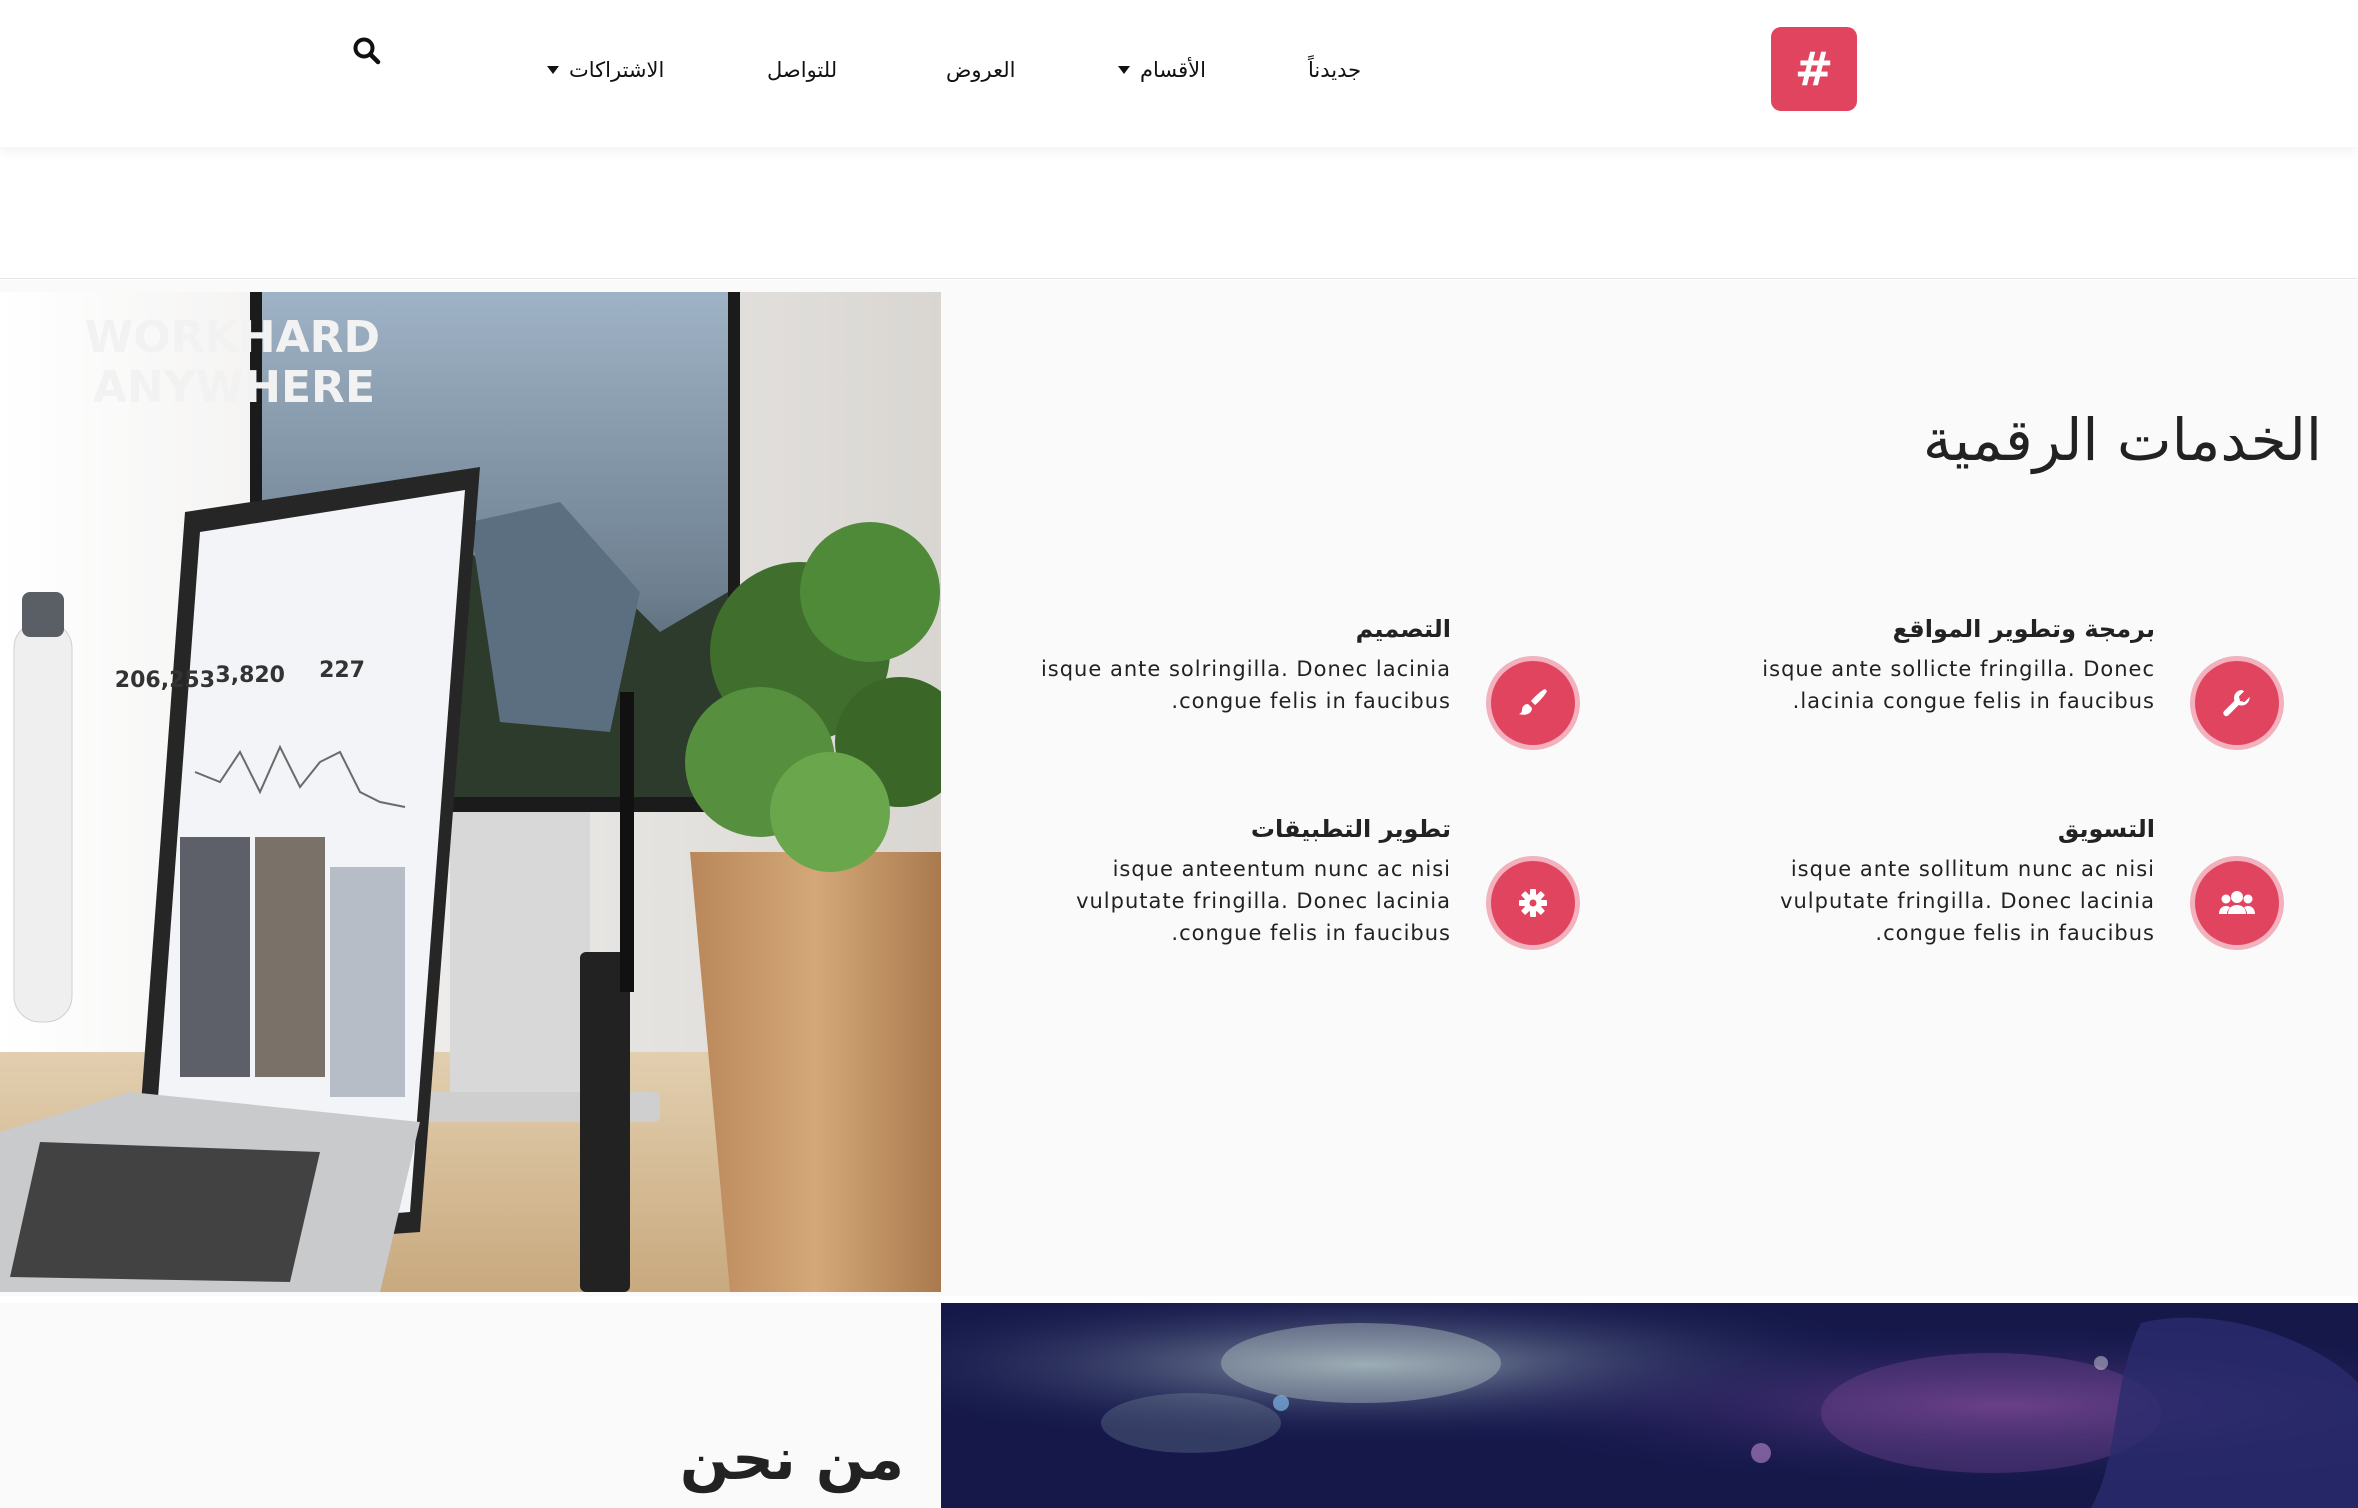  What do you see at coordinates (1403, 629) in the screenshot?
I see `service-heading: التصميم` at bounding box center [1403, 629].